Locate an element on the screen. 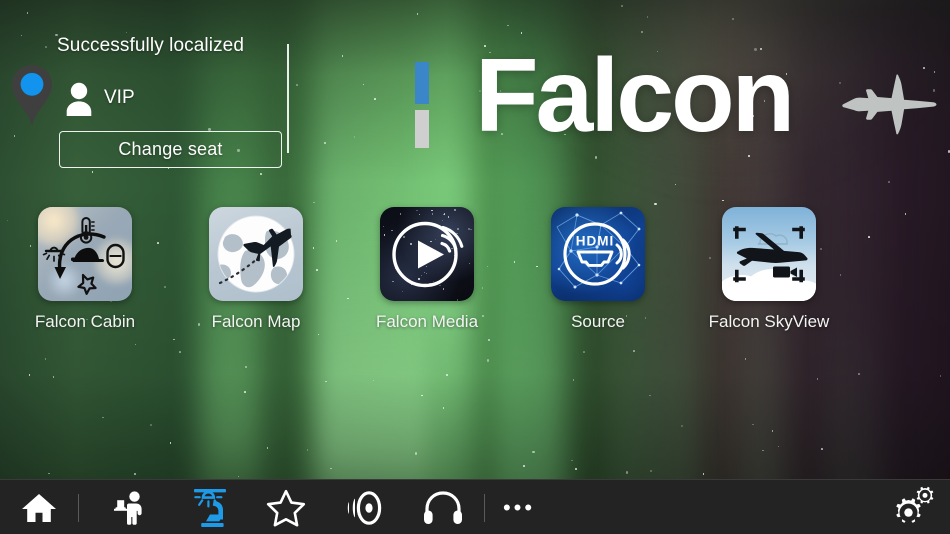  home-icon is located at coordinates (39, 507).